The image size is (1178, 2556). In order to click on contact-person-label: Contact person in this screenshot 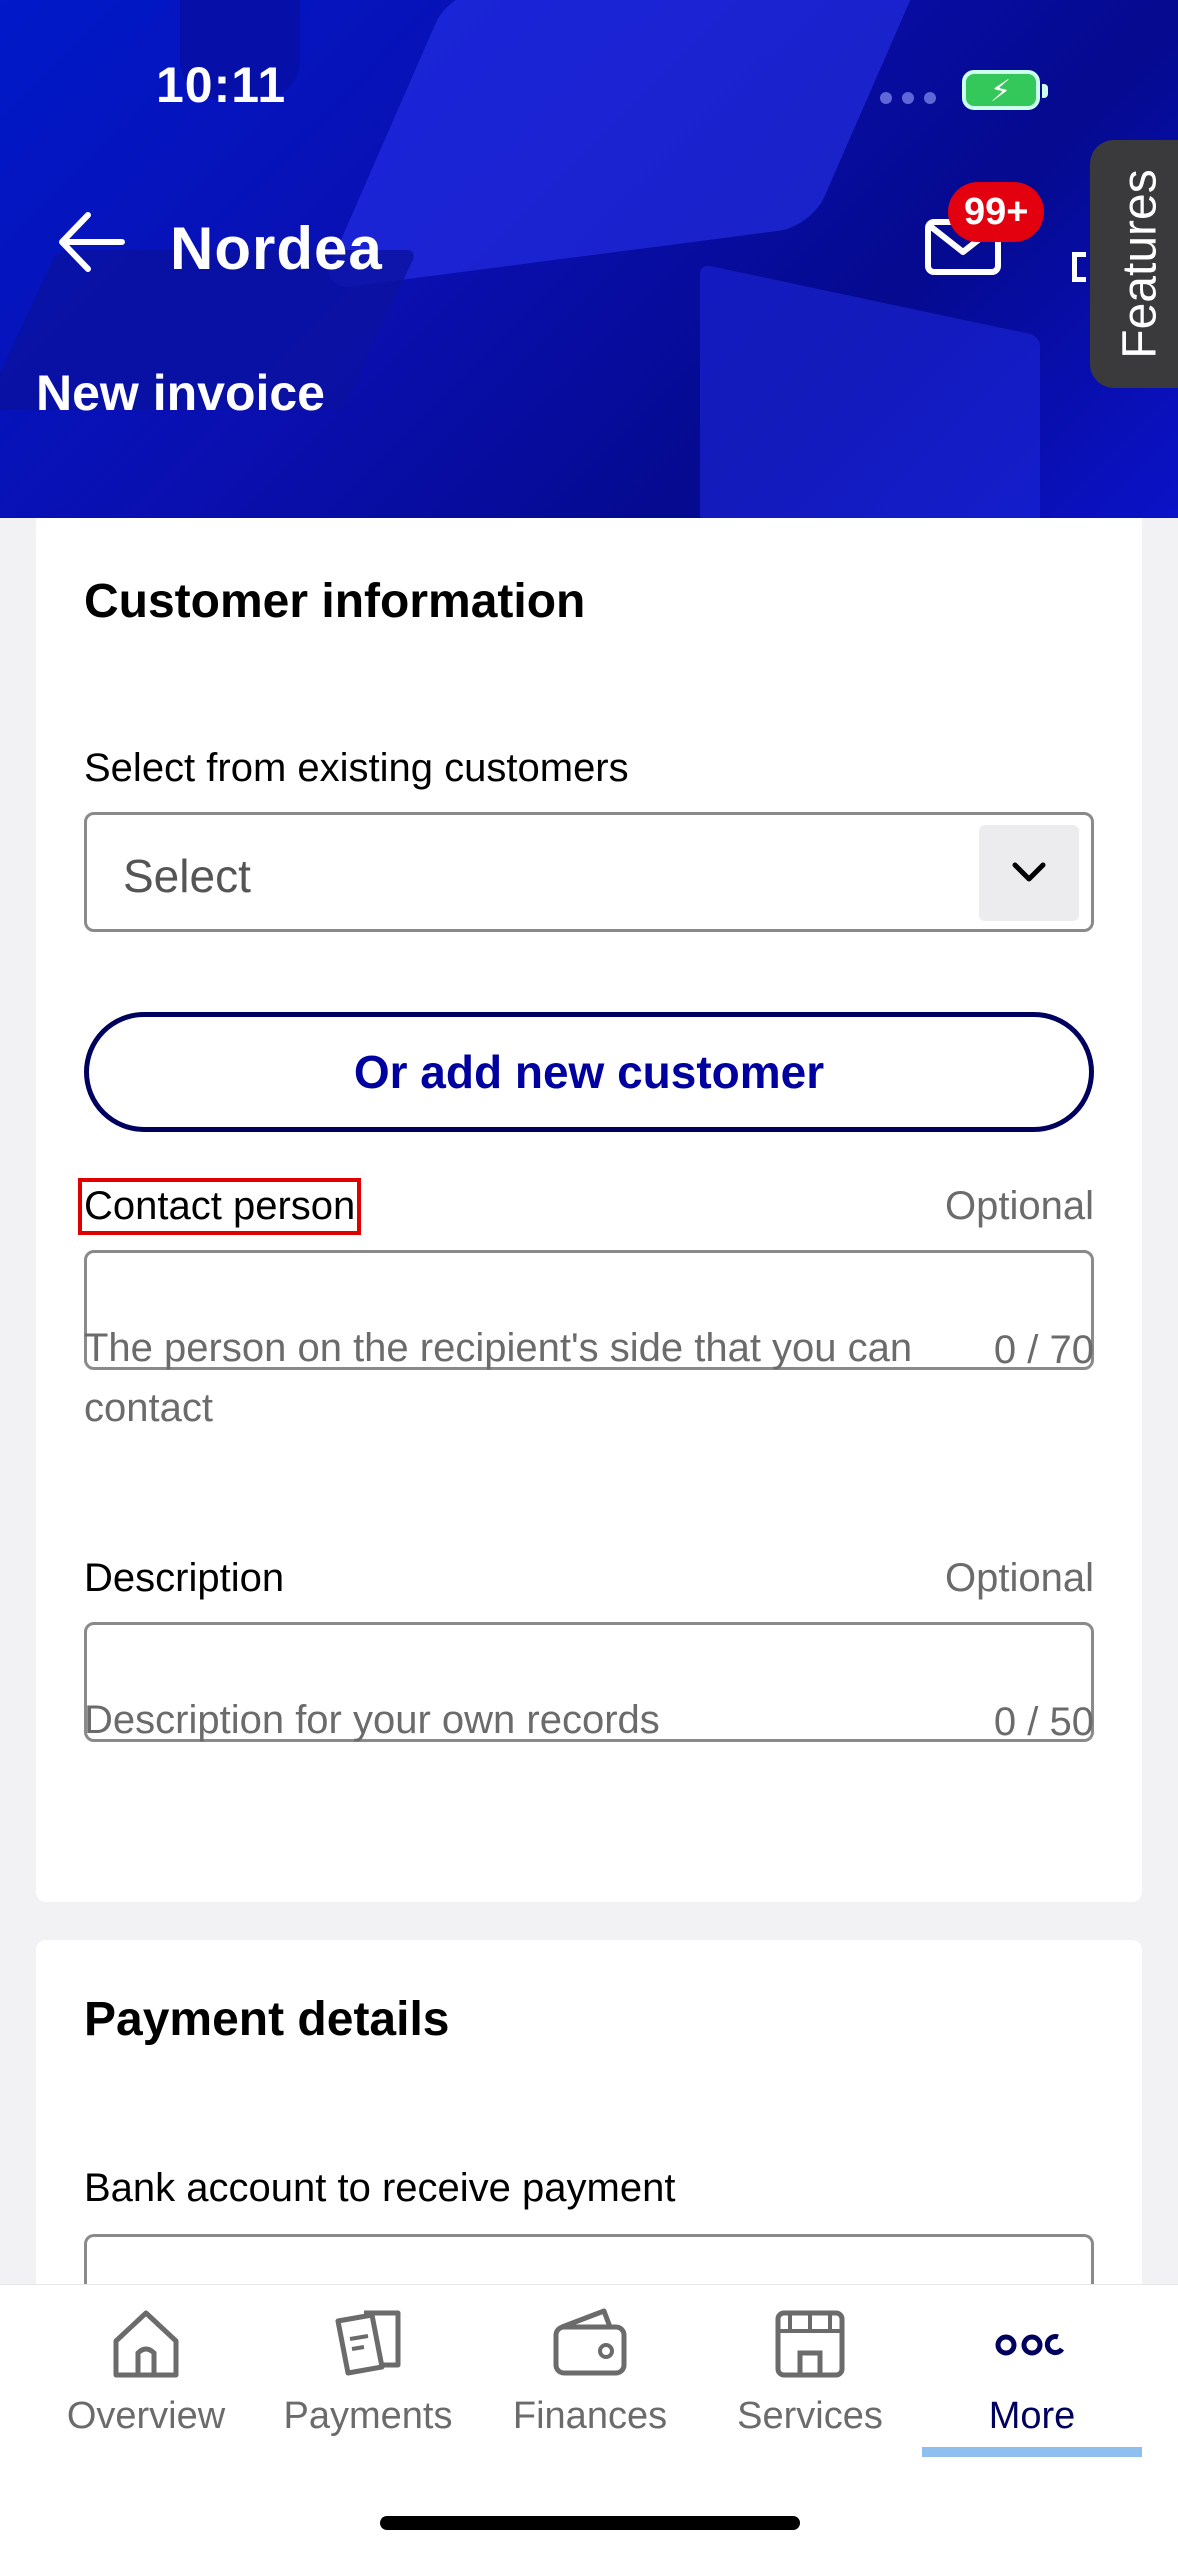, I will do `click(219, 1206)`.